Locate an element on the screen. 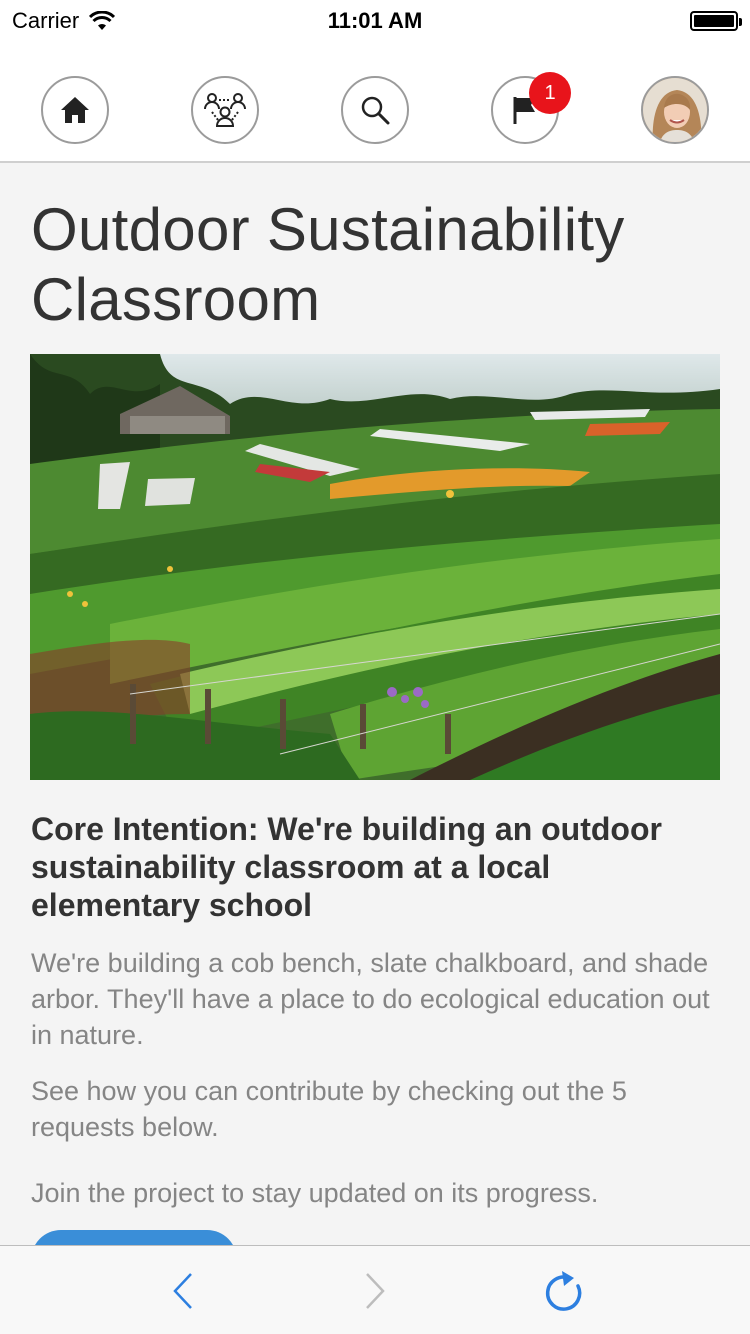 The height and width of the screenshot is (1334, 750). top-nav: 1 is located at coordinates (375, 101).